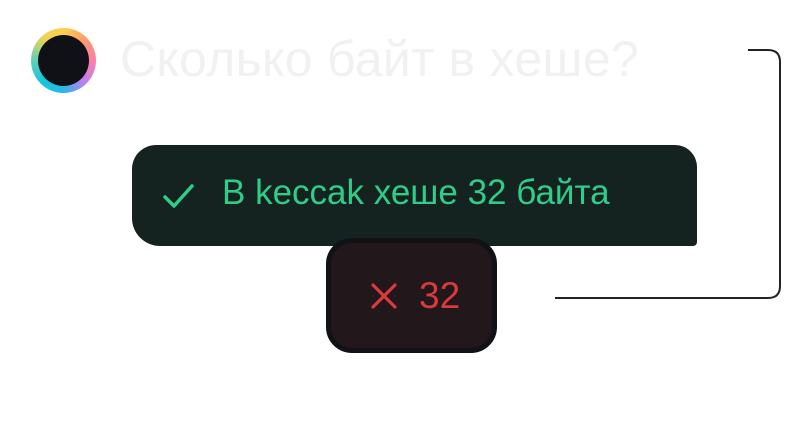 Image resolution: width=800 pixels, height=448 pixels. Describe the element at coordinates (178, 196) in the screenshot. I see `check-icon` at that location.